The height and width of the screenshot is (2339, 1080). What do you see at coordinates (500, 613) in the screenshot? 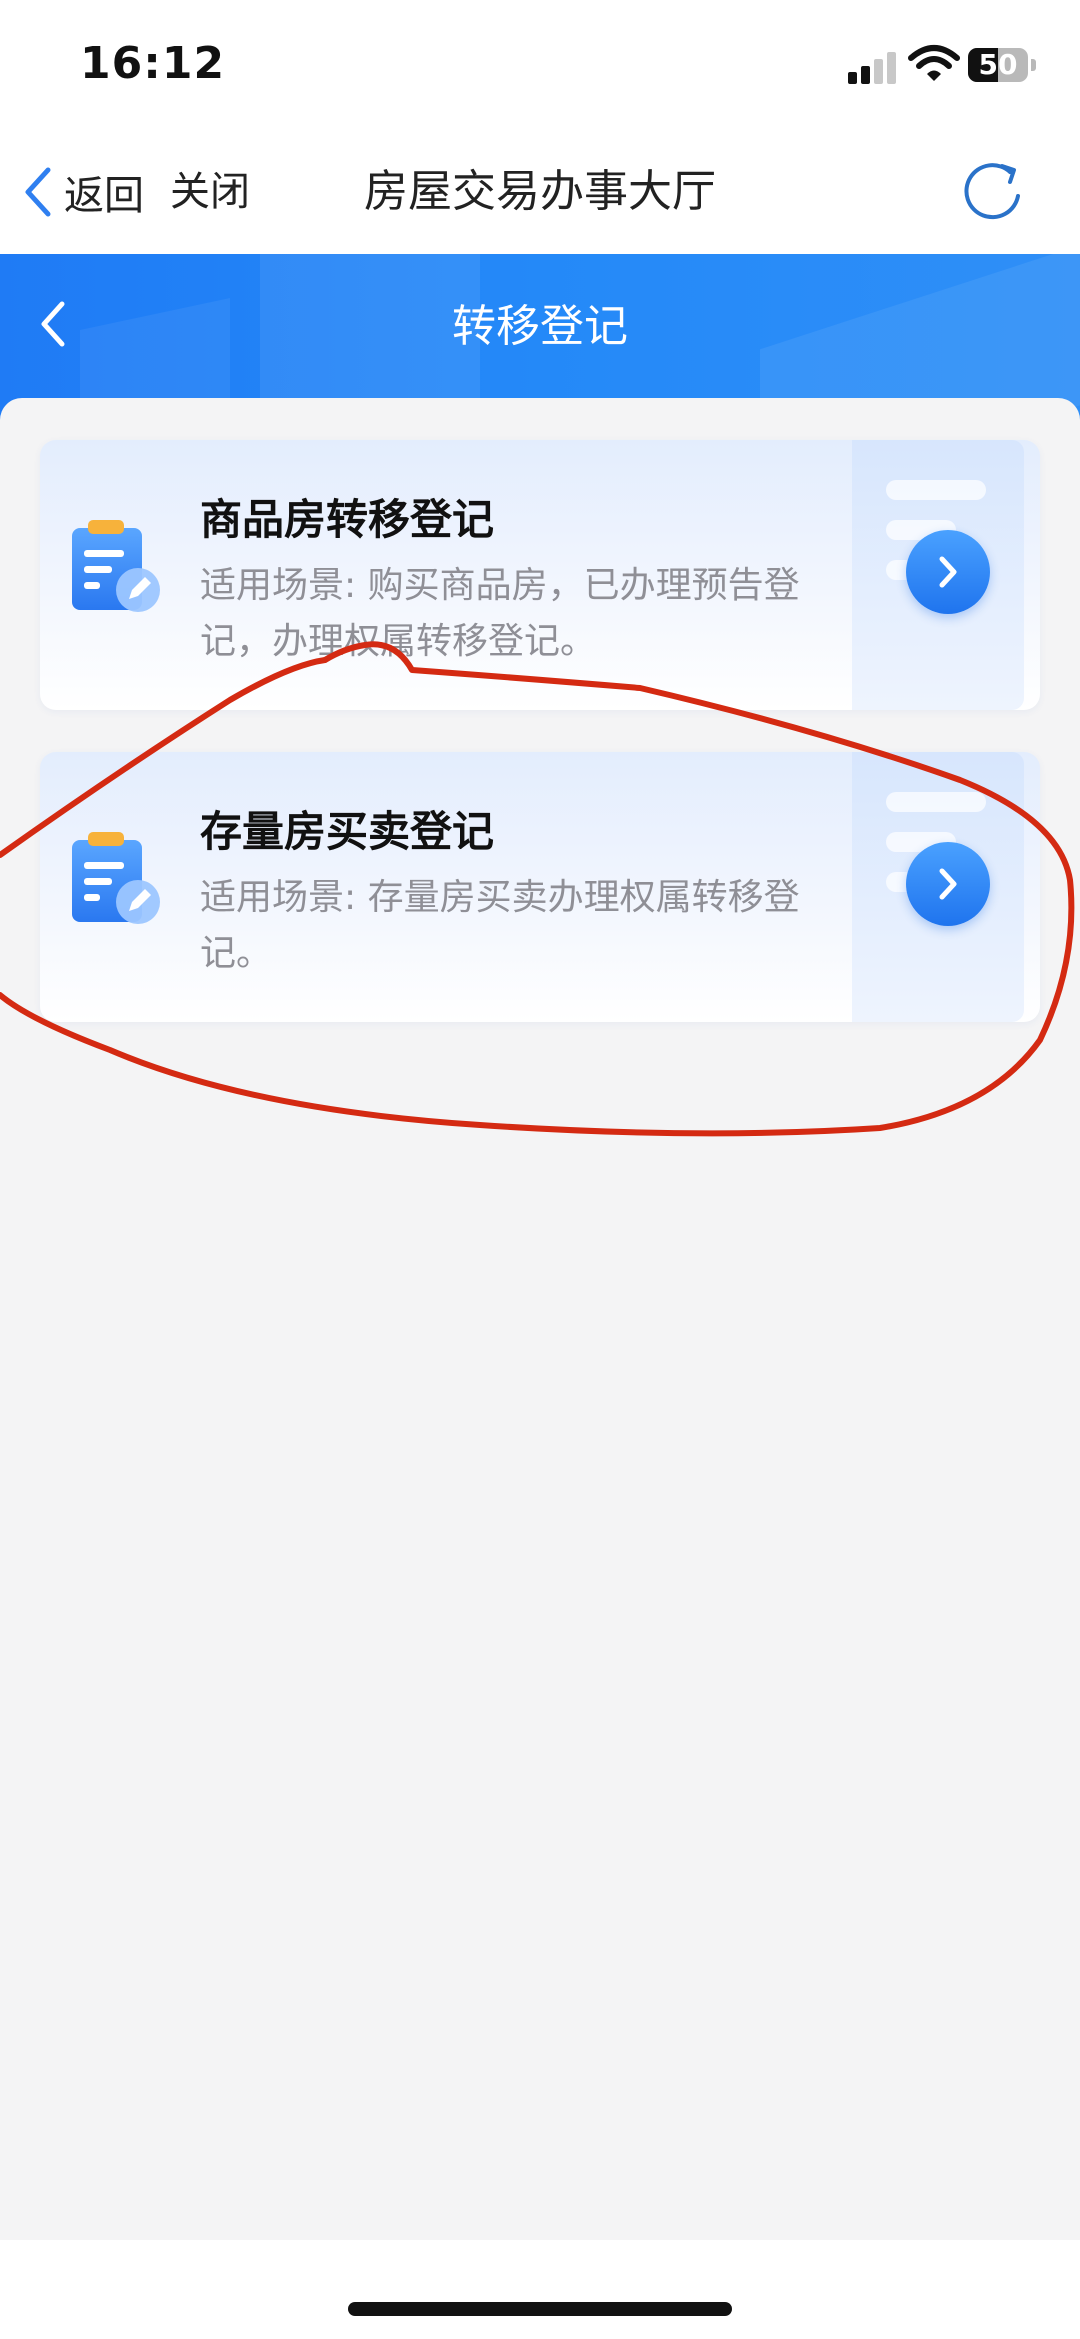
I see `card-description: 适用场景: 购买商品房，已办理预告登记，办理权属转移登记。` at bounding box center [500, 613].